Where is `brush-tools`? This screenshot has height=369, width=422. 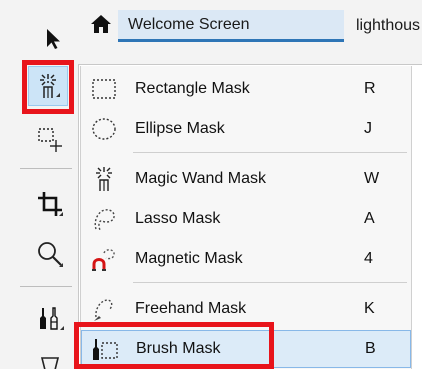 brush-tools is located at coordinates (50, 318).